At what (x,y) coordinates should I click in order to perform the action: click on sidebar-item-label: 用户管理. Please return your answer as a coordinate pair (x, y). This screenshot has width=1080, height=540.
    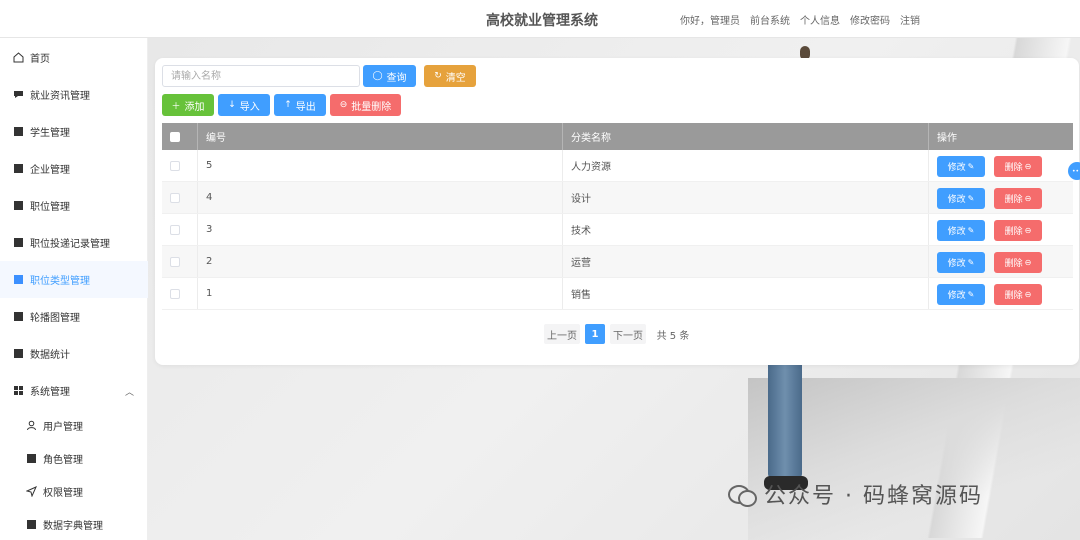
    Looking at the image, I should click on (63, 427).